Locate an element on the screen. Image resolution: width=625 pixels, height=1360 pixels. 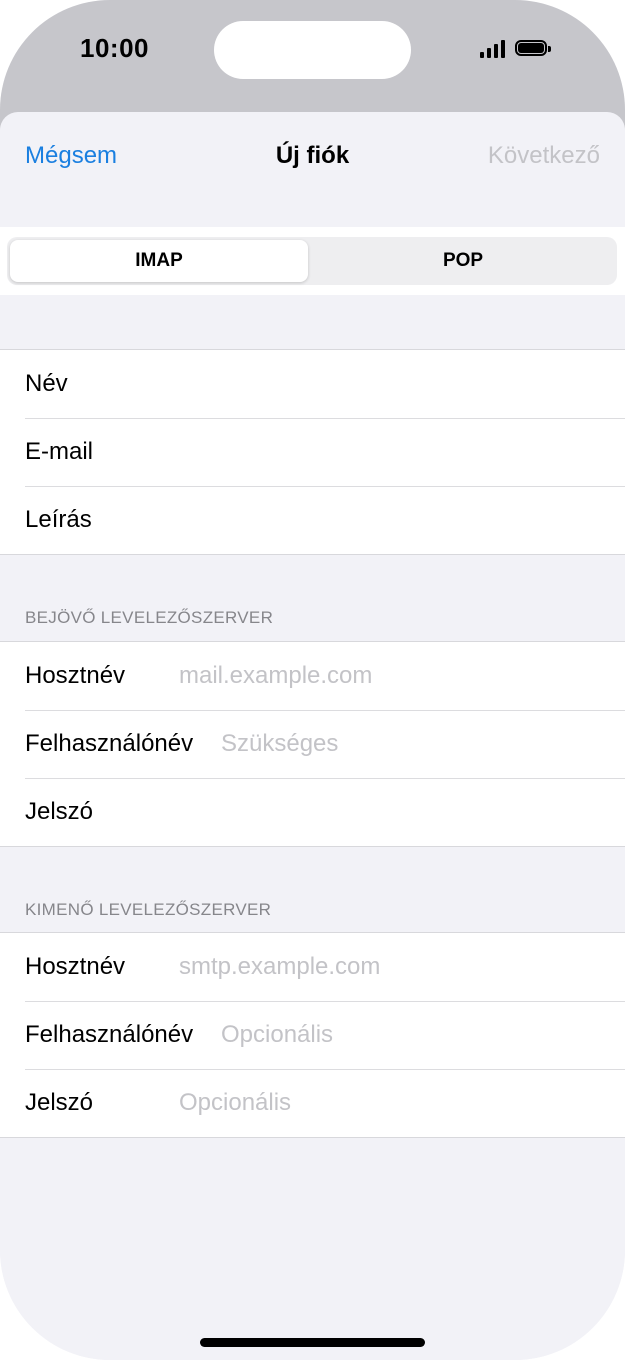
email-row: E-mail is located at coordinates (312, 452).